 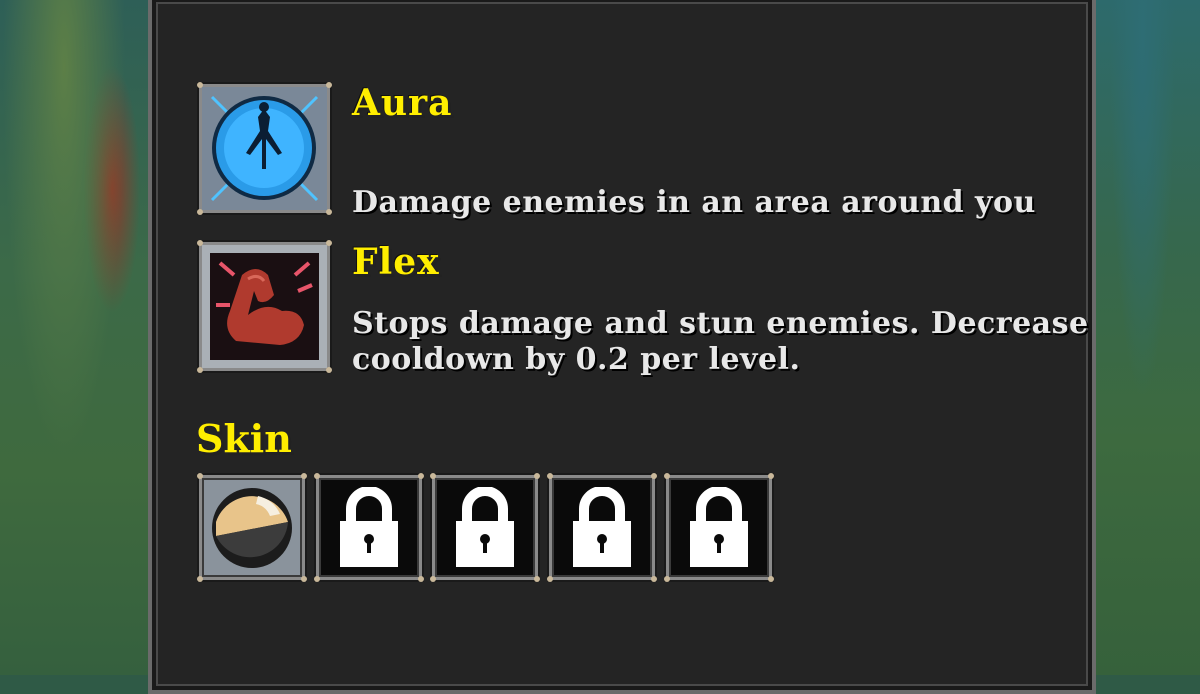 What do you see at coordinates (720, 323) in the screenshot?
I see `flex-description-line-1: Stops damage and stun enemies. Decrease` at bounding box center [720, 323].